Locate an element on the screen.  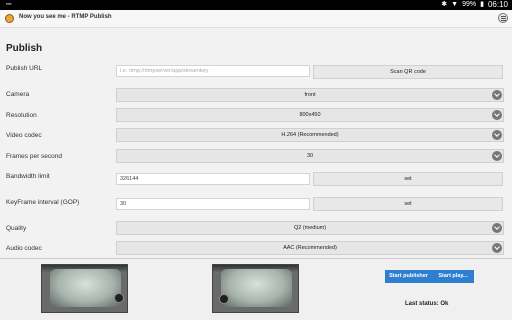
resolution-value: 800x450 is located at coordinates (310, 115).